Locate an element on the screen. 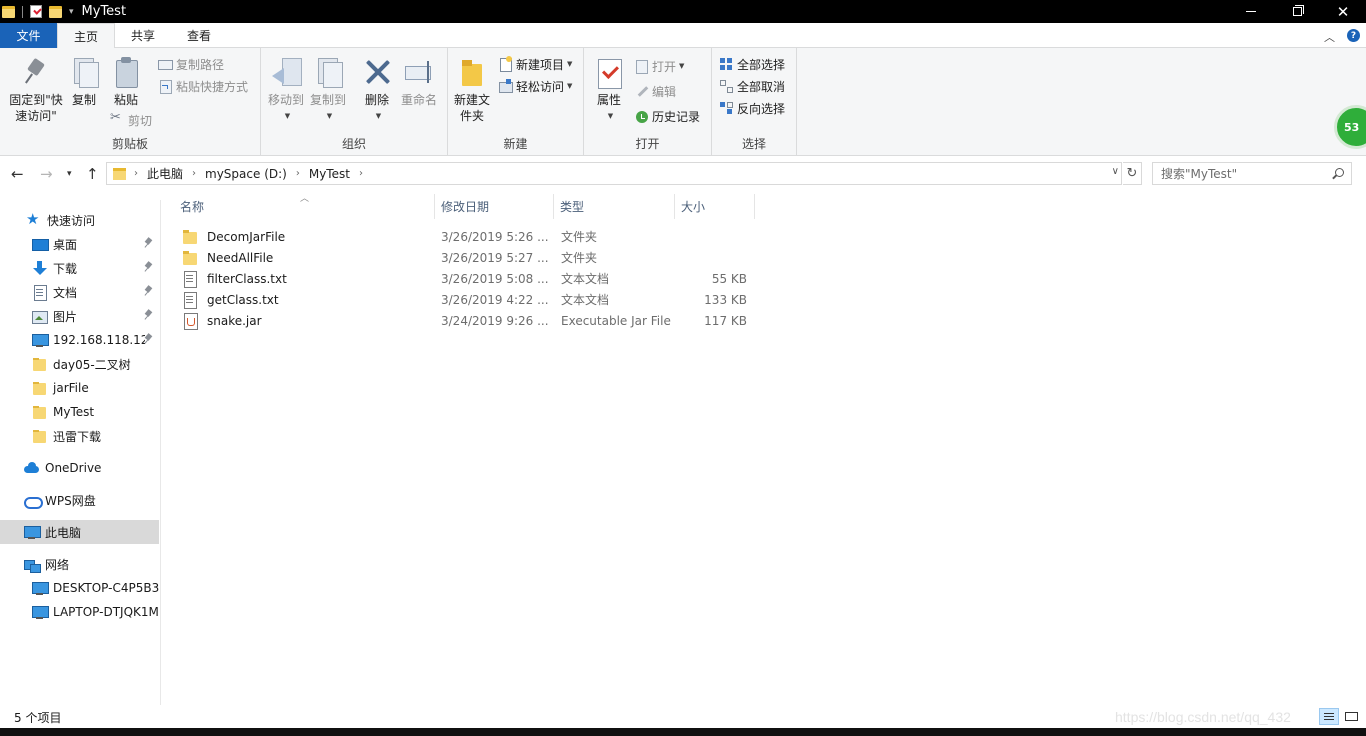  nav-item-desktop: 桌面 is located at coordinates (79, 244).